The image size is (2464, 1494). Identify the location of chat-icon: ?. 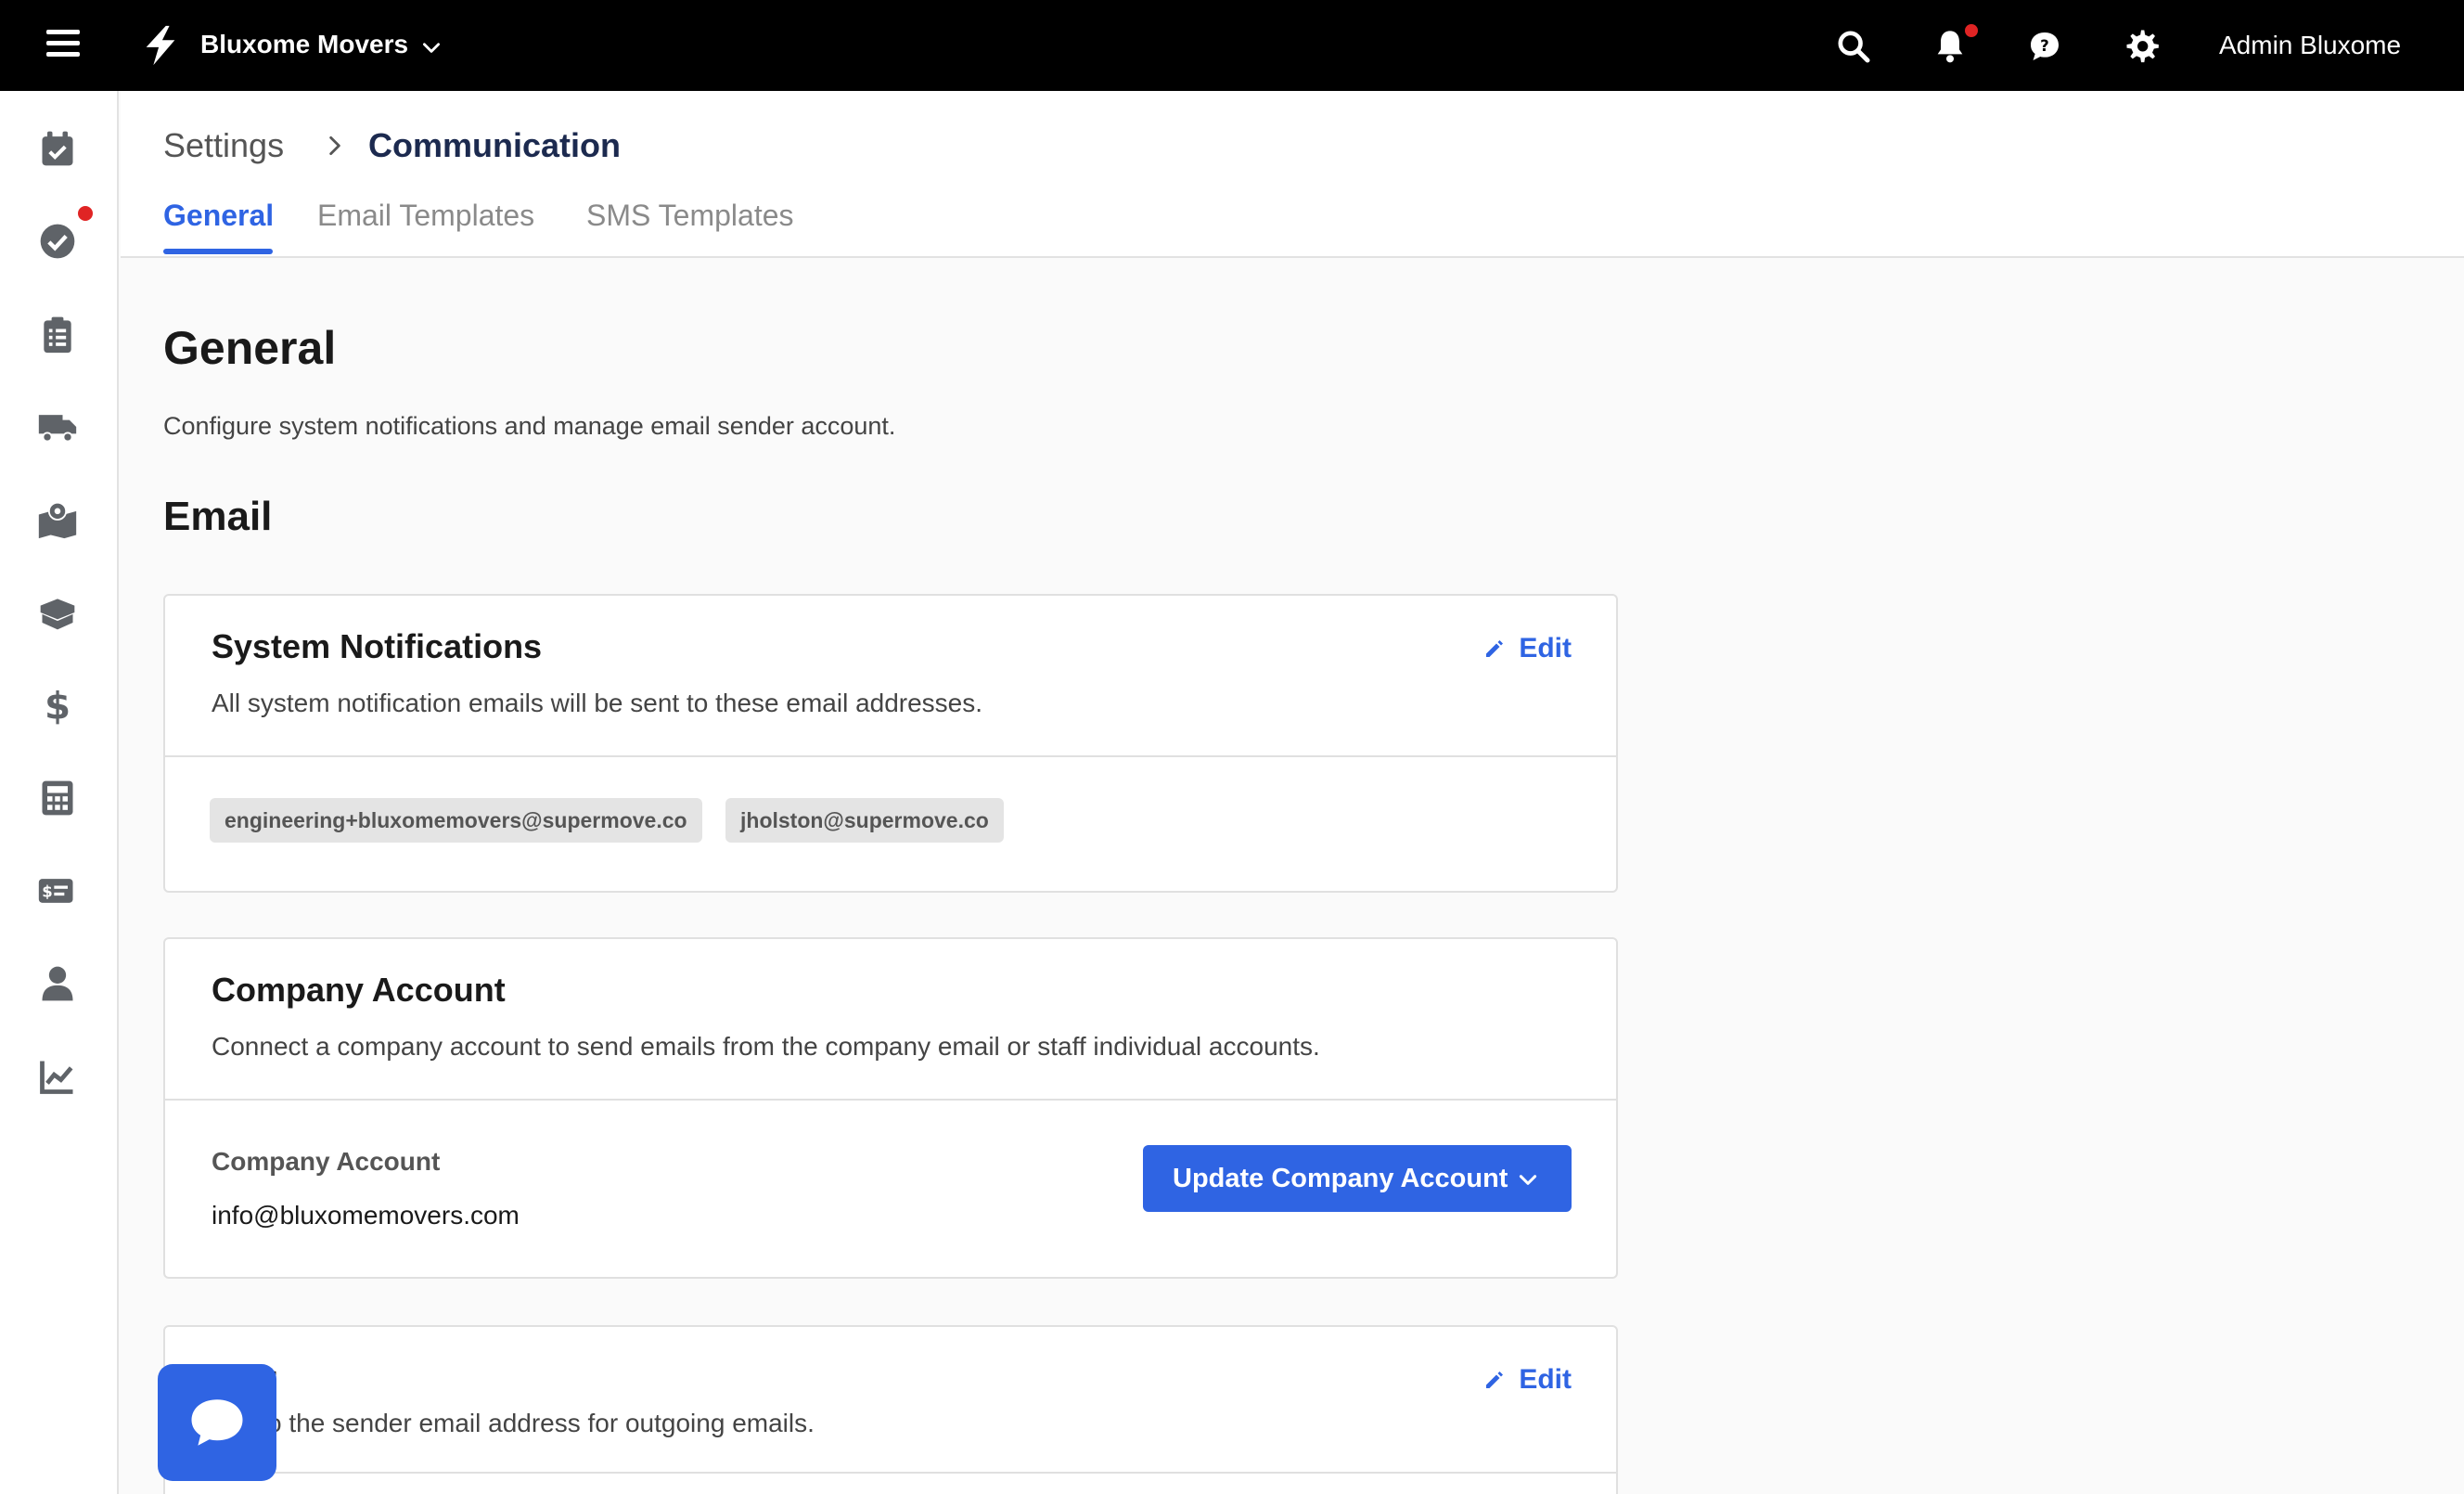
(2044, 46).